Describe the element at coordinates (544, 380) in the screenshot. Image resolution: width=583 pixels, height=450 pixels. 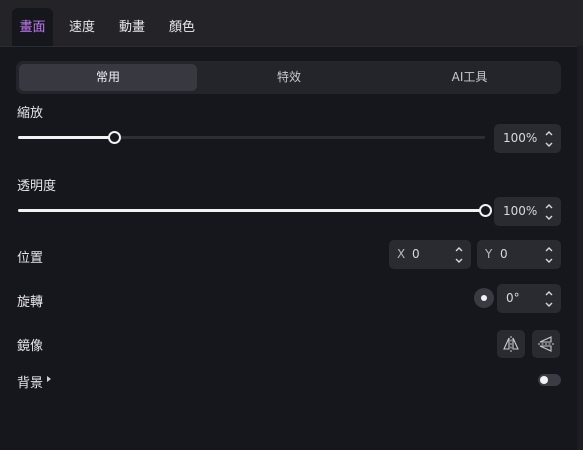
I see `toggle-knob` at that location.